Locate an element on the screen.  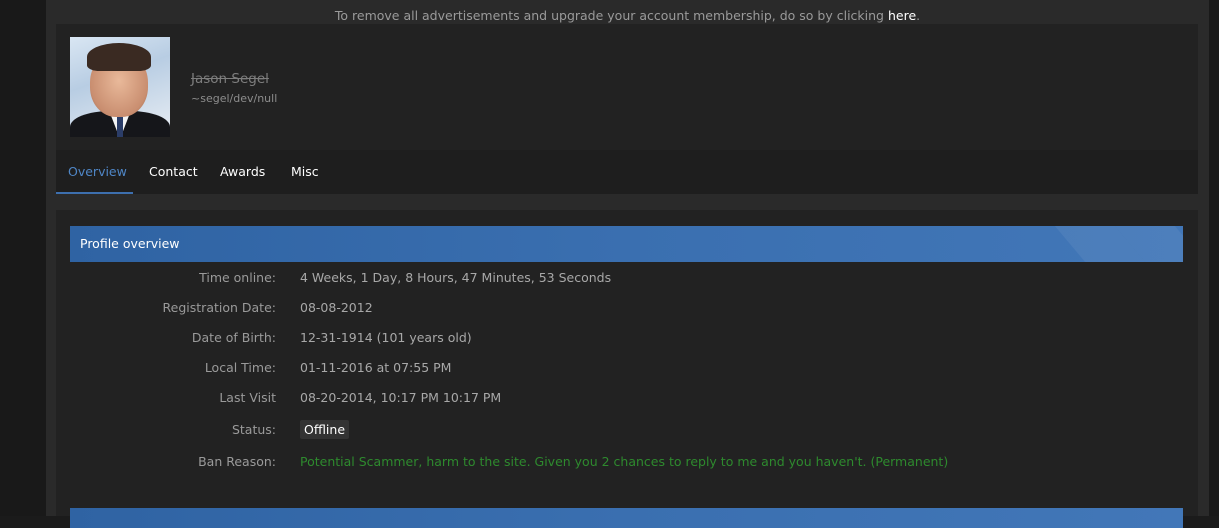
profile-tabs: Overview Contact Awards Misc is located at coordinates (627, 172).